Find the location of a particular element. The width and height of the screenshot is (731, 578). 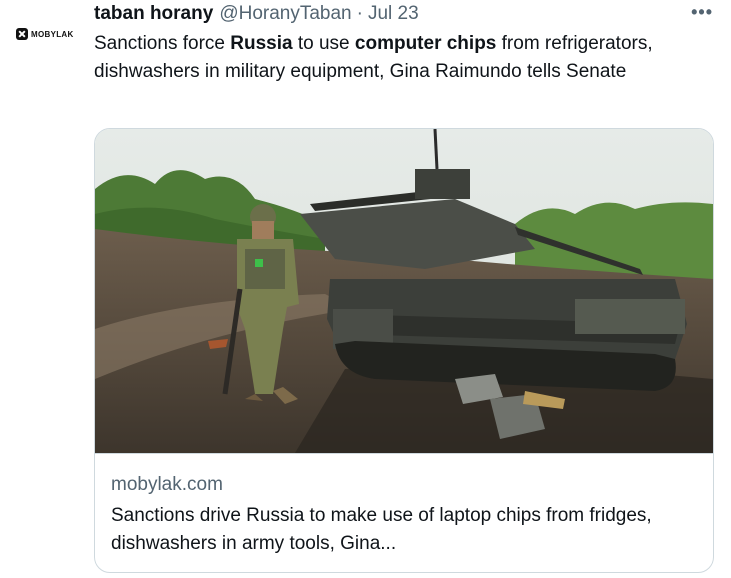

mobylak-logo-icon is located at coordinates (22, 34).